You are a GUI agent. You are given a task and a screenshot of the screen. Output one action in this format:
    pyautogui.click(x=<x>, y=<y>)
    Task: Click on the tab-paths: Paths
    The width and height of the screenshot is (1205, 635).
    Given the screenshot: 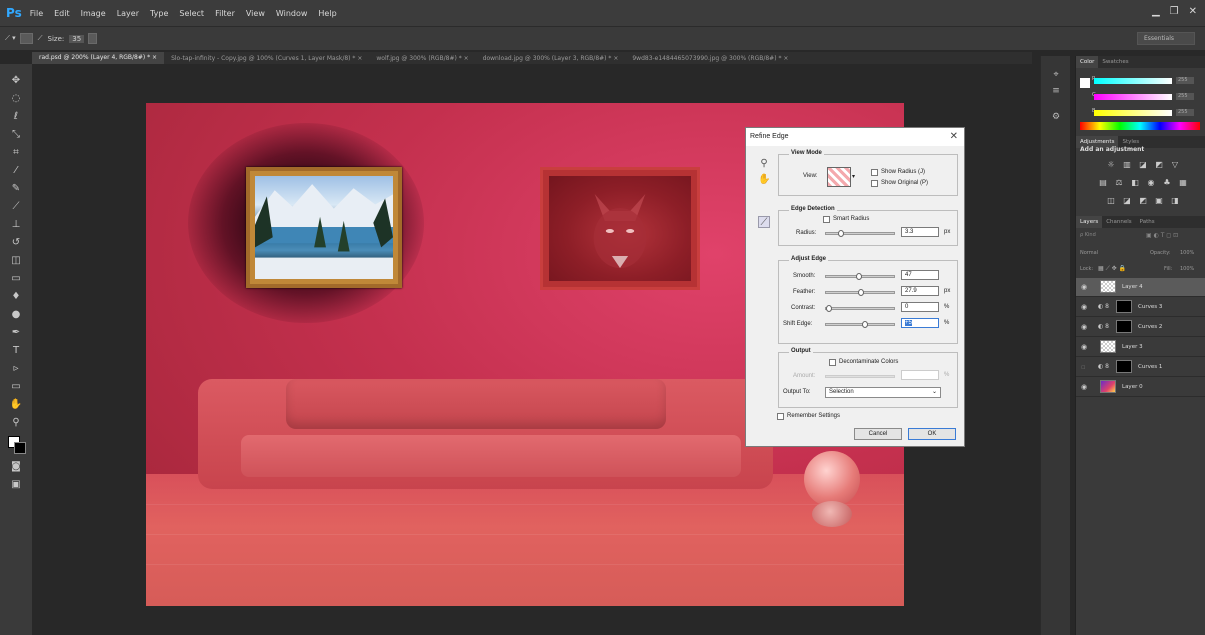 What is the action you would take?
    pyautogui.click(x=1147, y=222)
    